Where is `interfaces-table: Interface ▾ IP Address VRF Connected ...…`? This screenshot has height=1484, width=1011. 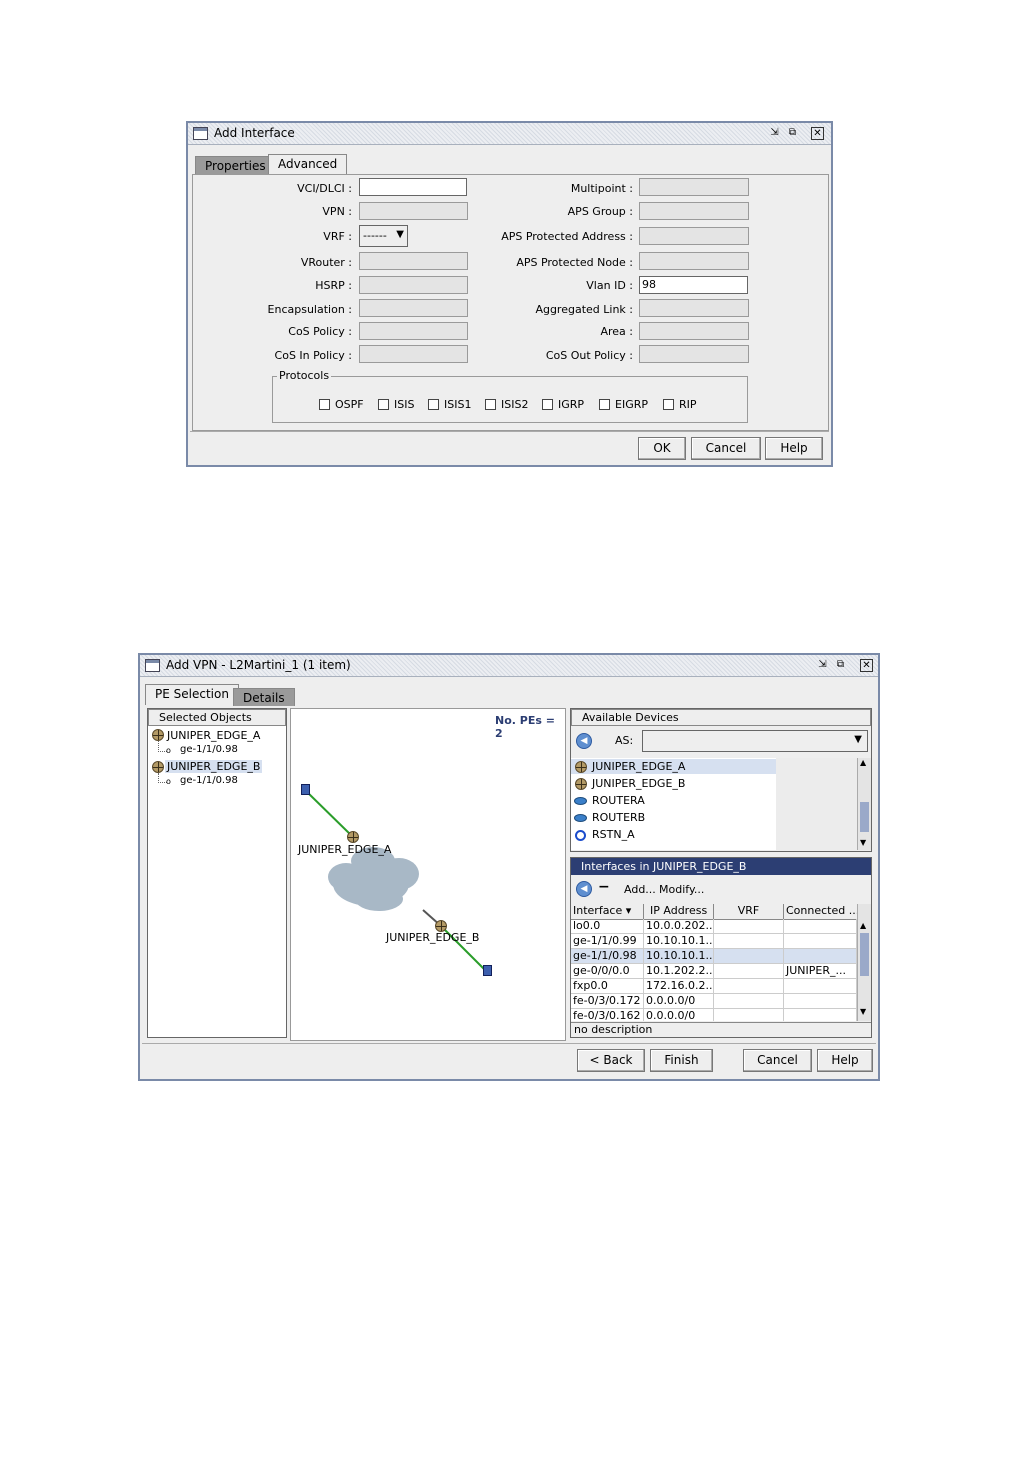 interfaces-table: Interface ▾ IP Address VRF Connected ...… is located at coordinates (714, 962).